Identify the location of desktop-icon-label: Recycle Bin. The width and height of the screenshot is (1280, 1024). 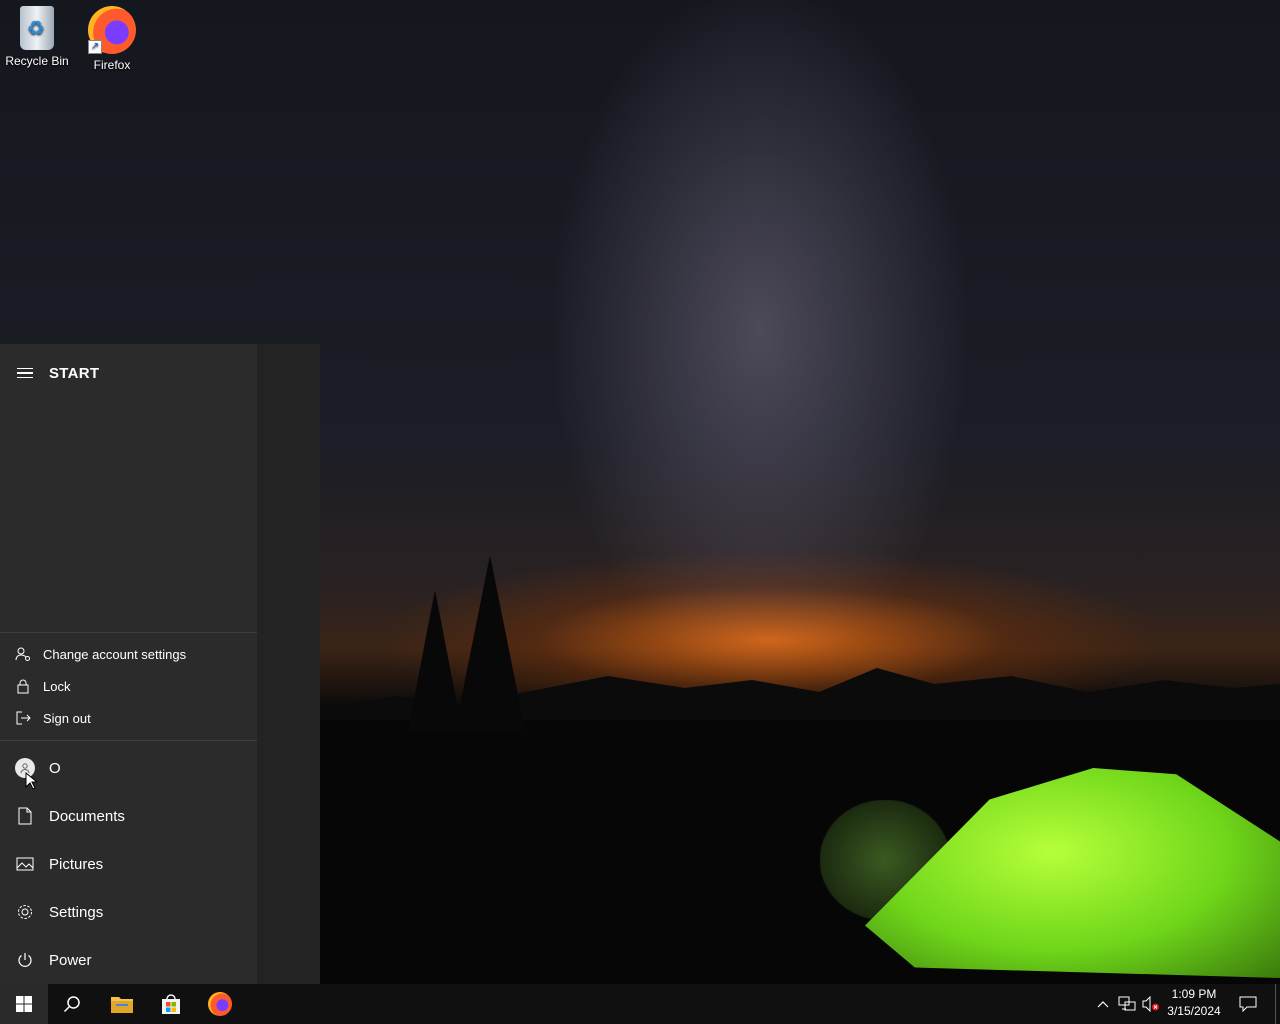
(37, 61).